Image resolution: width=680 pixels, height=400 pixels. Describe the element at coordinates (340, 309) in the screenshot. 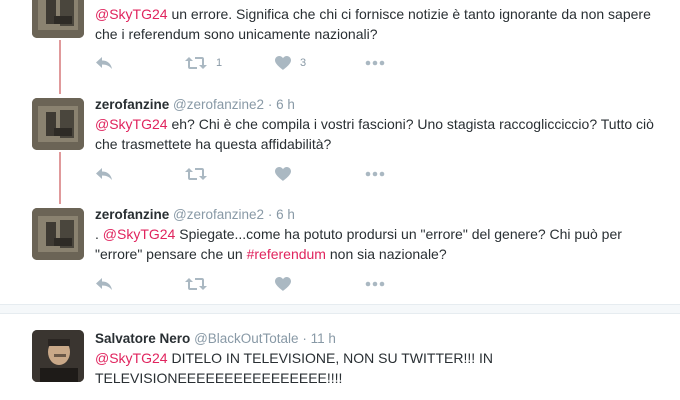

I see `conversation-divider` at that location.